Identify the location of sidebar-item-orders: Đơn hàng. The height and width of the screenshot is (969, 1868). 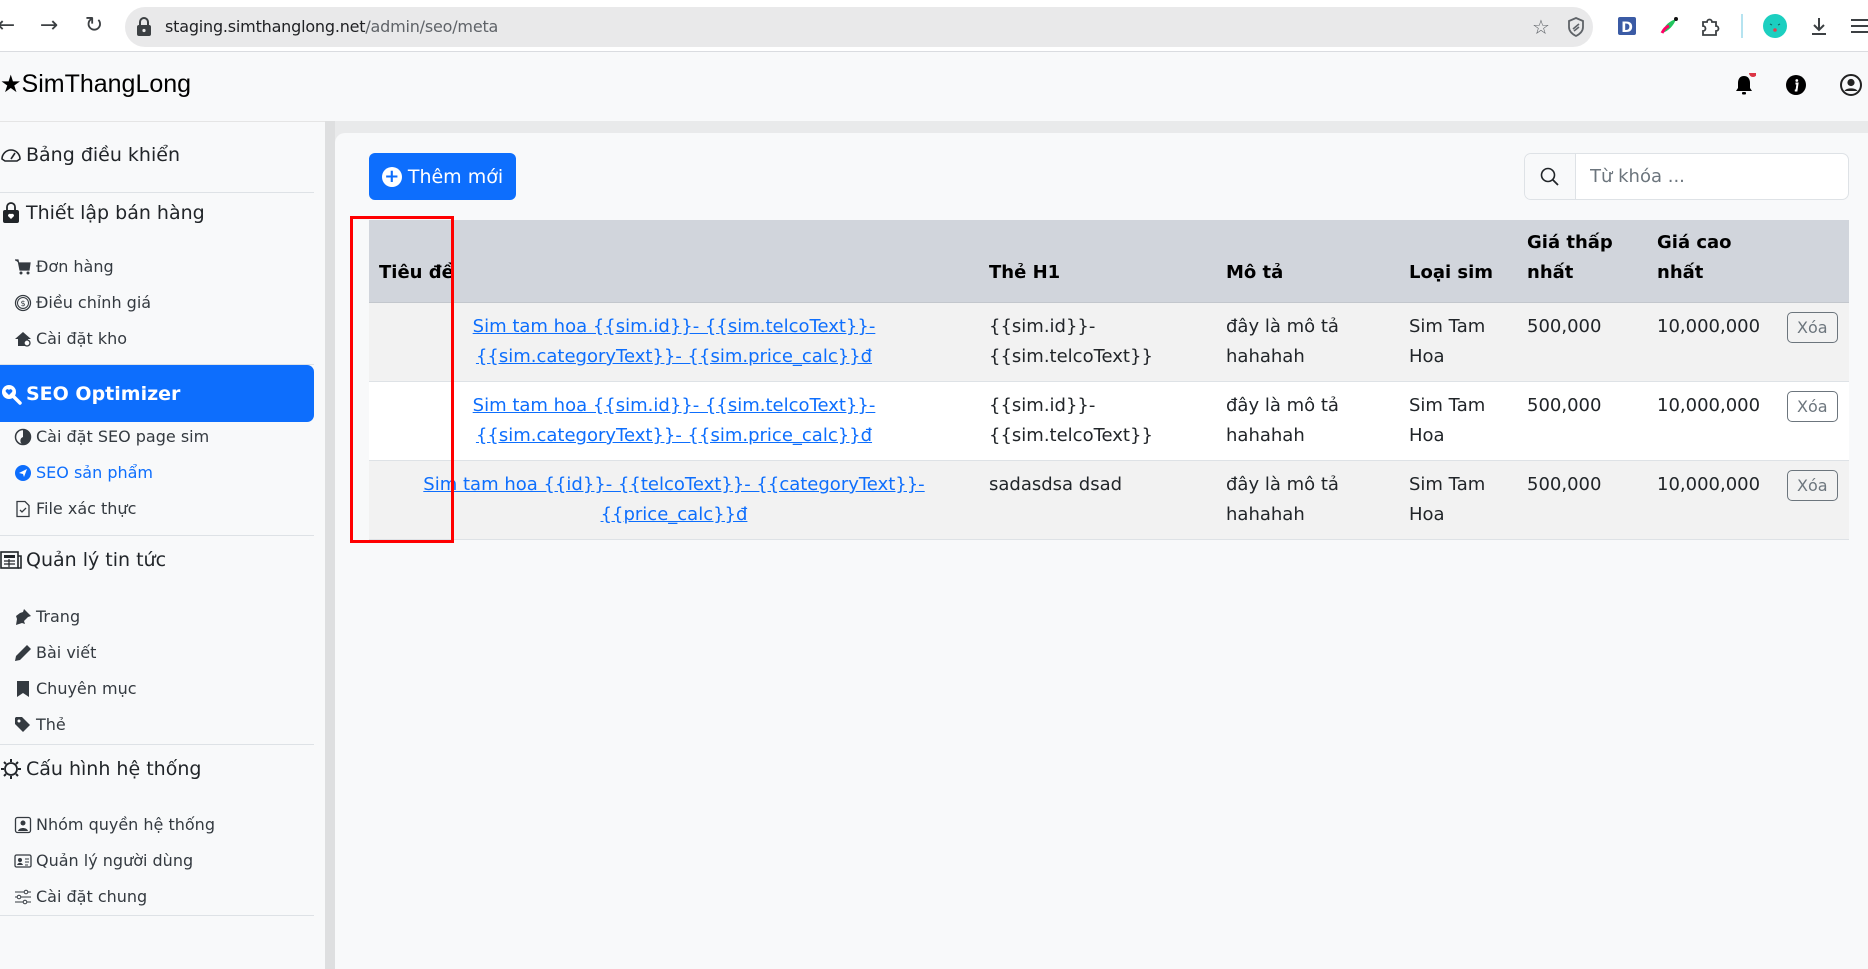
(64, 266).